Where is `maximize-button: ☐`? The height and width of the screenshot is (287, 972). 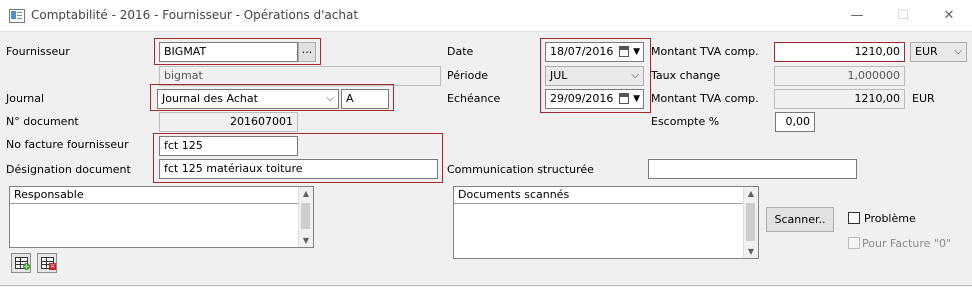
maximize-button: ☐ is located at coordinates (903, 15).